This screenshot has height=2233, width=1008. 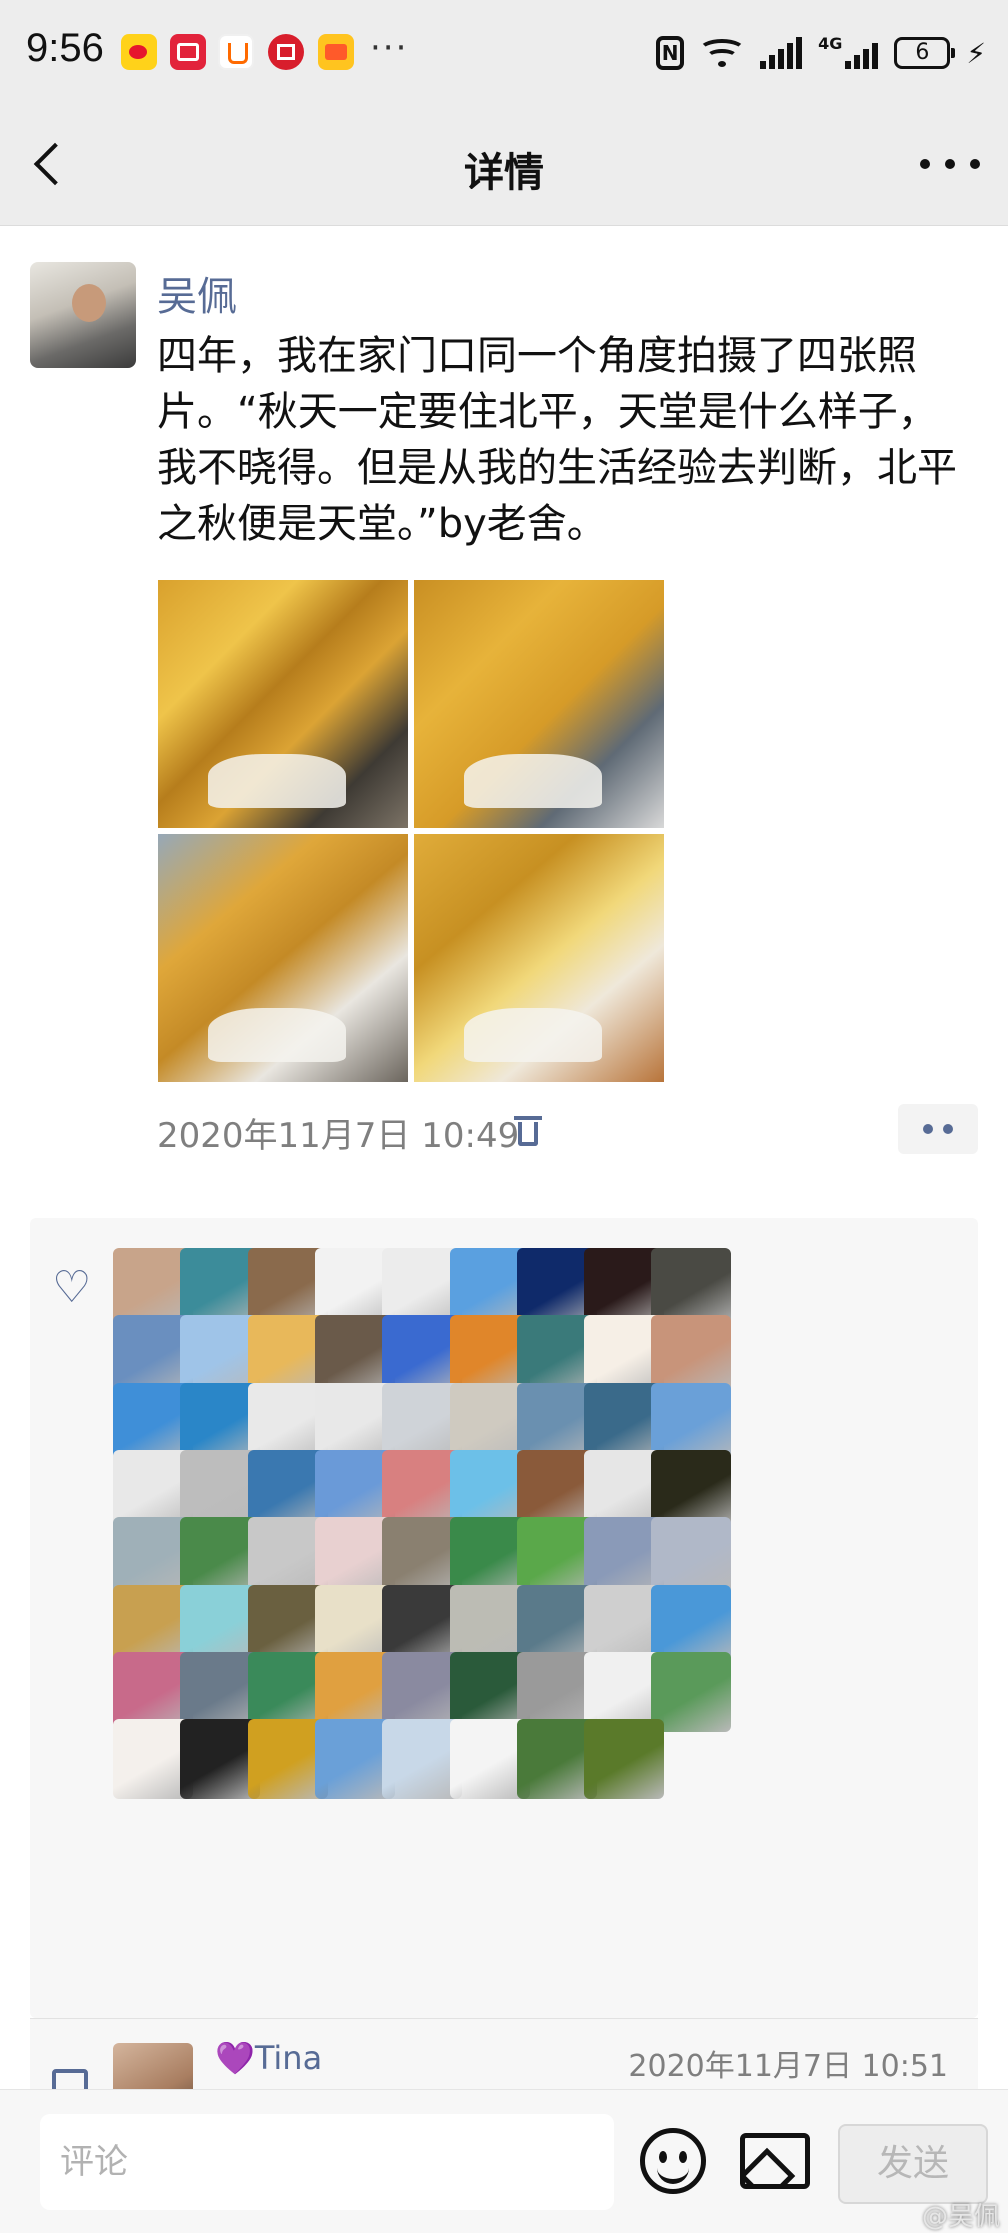 What do you see at coordinates (925, 53) in the screenshot?
I see `battery-icon: 6` at bounding box center [925, 53].